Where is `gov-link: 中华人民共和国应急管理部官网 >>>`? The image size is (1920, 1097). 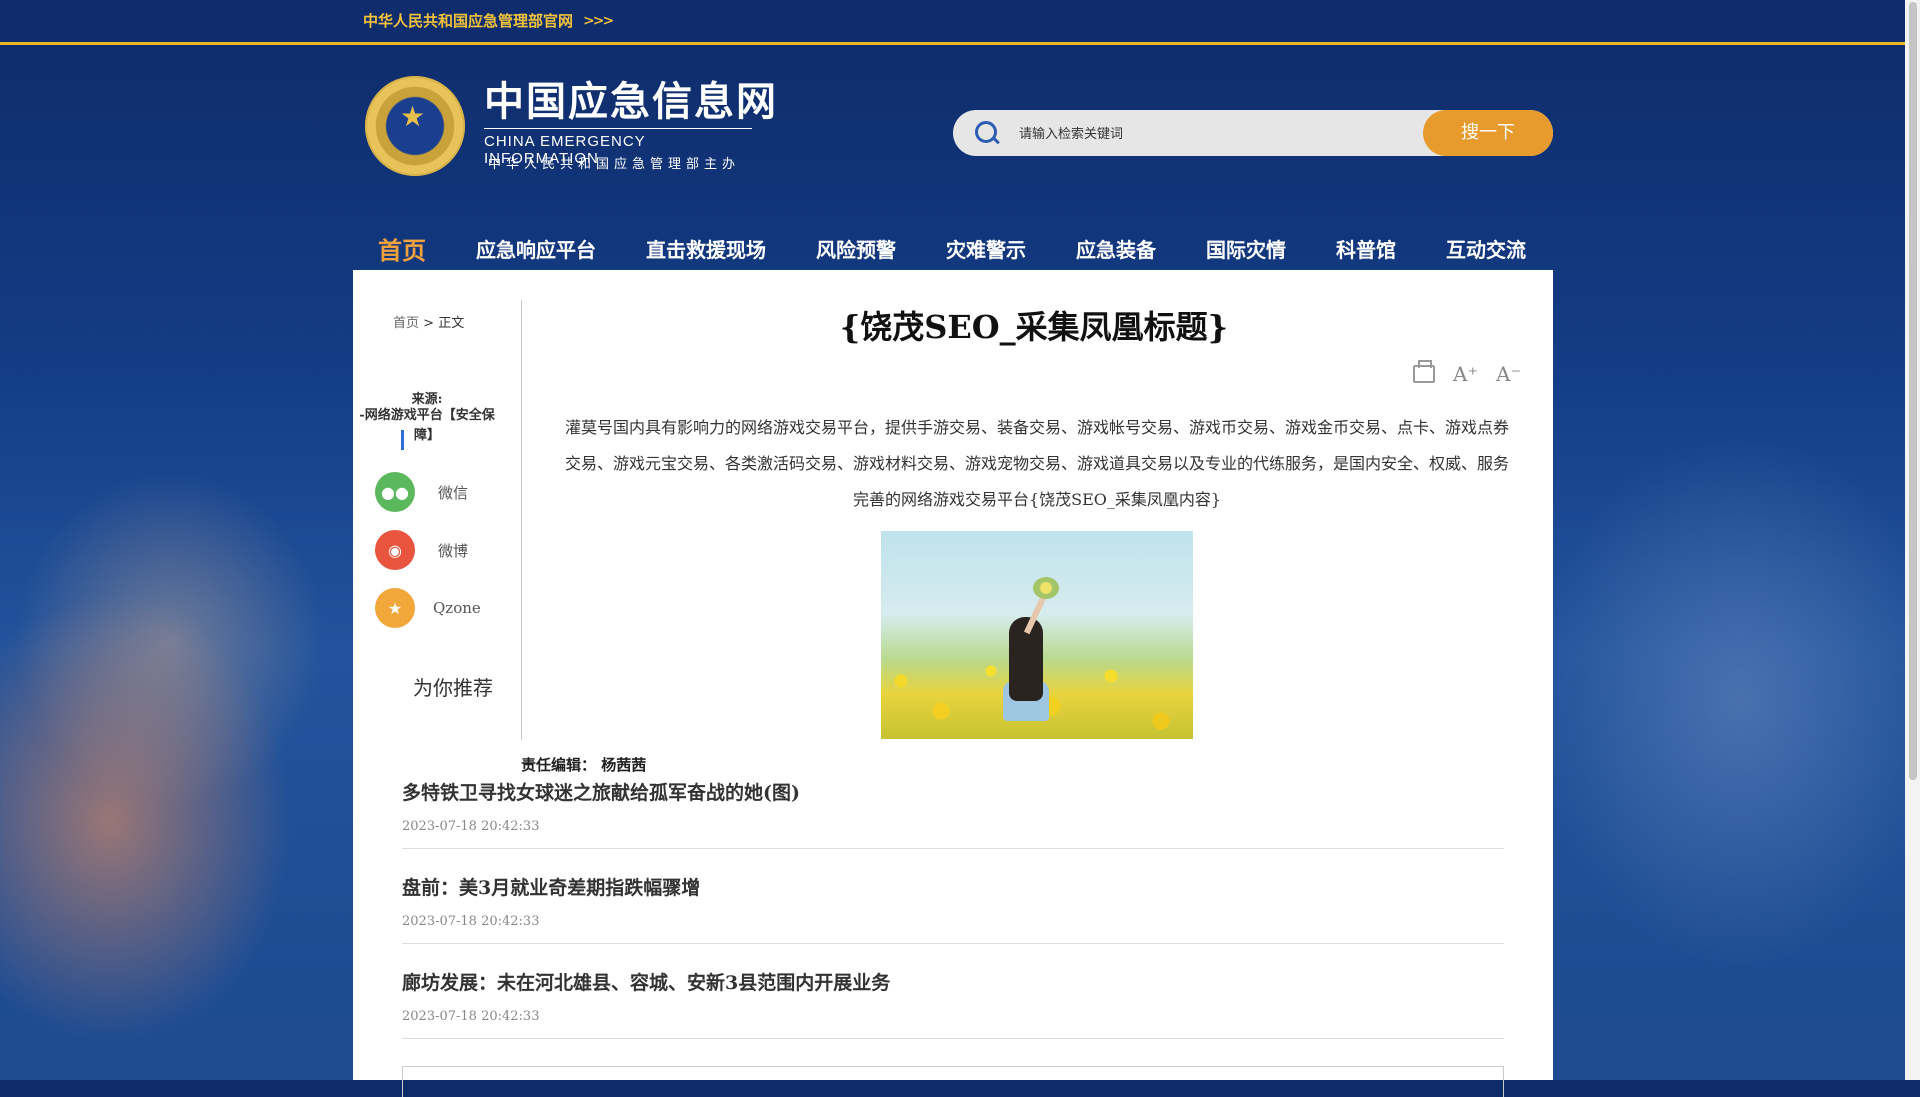
gov-link: 中华人民共和国应急管理部官网 >>> is located at coordinates (488, 20).